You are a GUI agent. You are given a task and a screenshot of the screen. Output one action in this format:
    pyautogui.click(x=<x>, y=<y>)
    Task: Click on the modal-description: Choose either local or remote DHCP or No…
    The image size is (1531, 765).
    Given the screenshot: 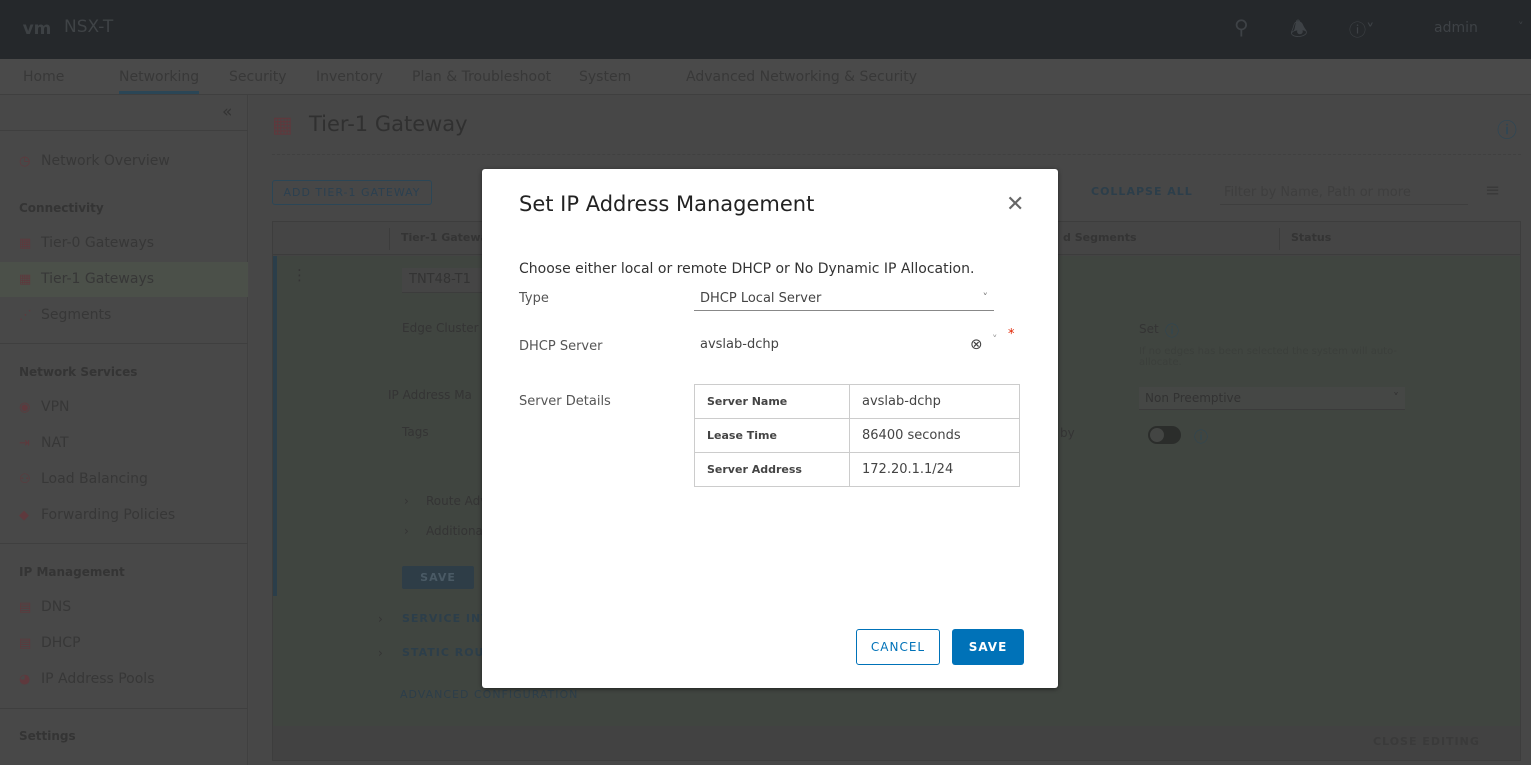 What is the action you would take?
    pyautogui.click(x=747, y=269)
    